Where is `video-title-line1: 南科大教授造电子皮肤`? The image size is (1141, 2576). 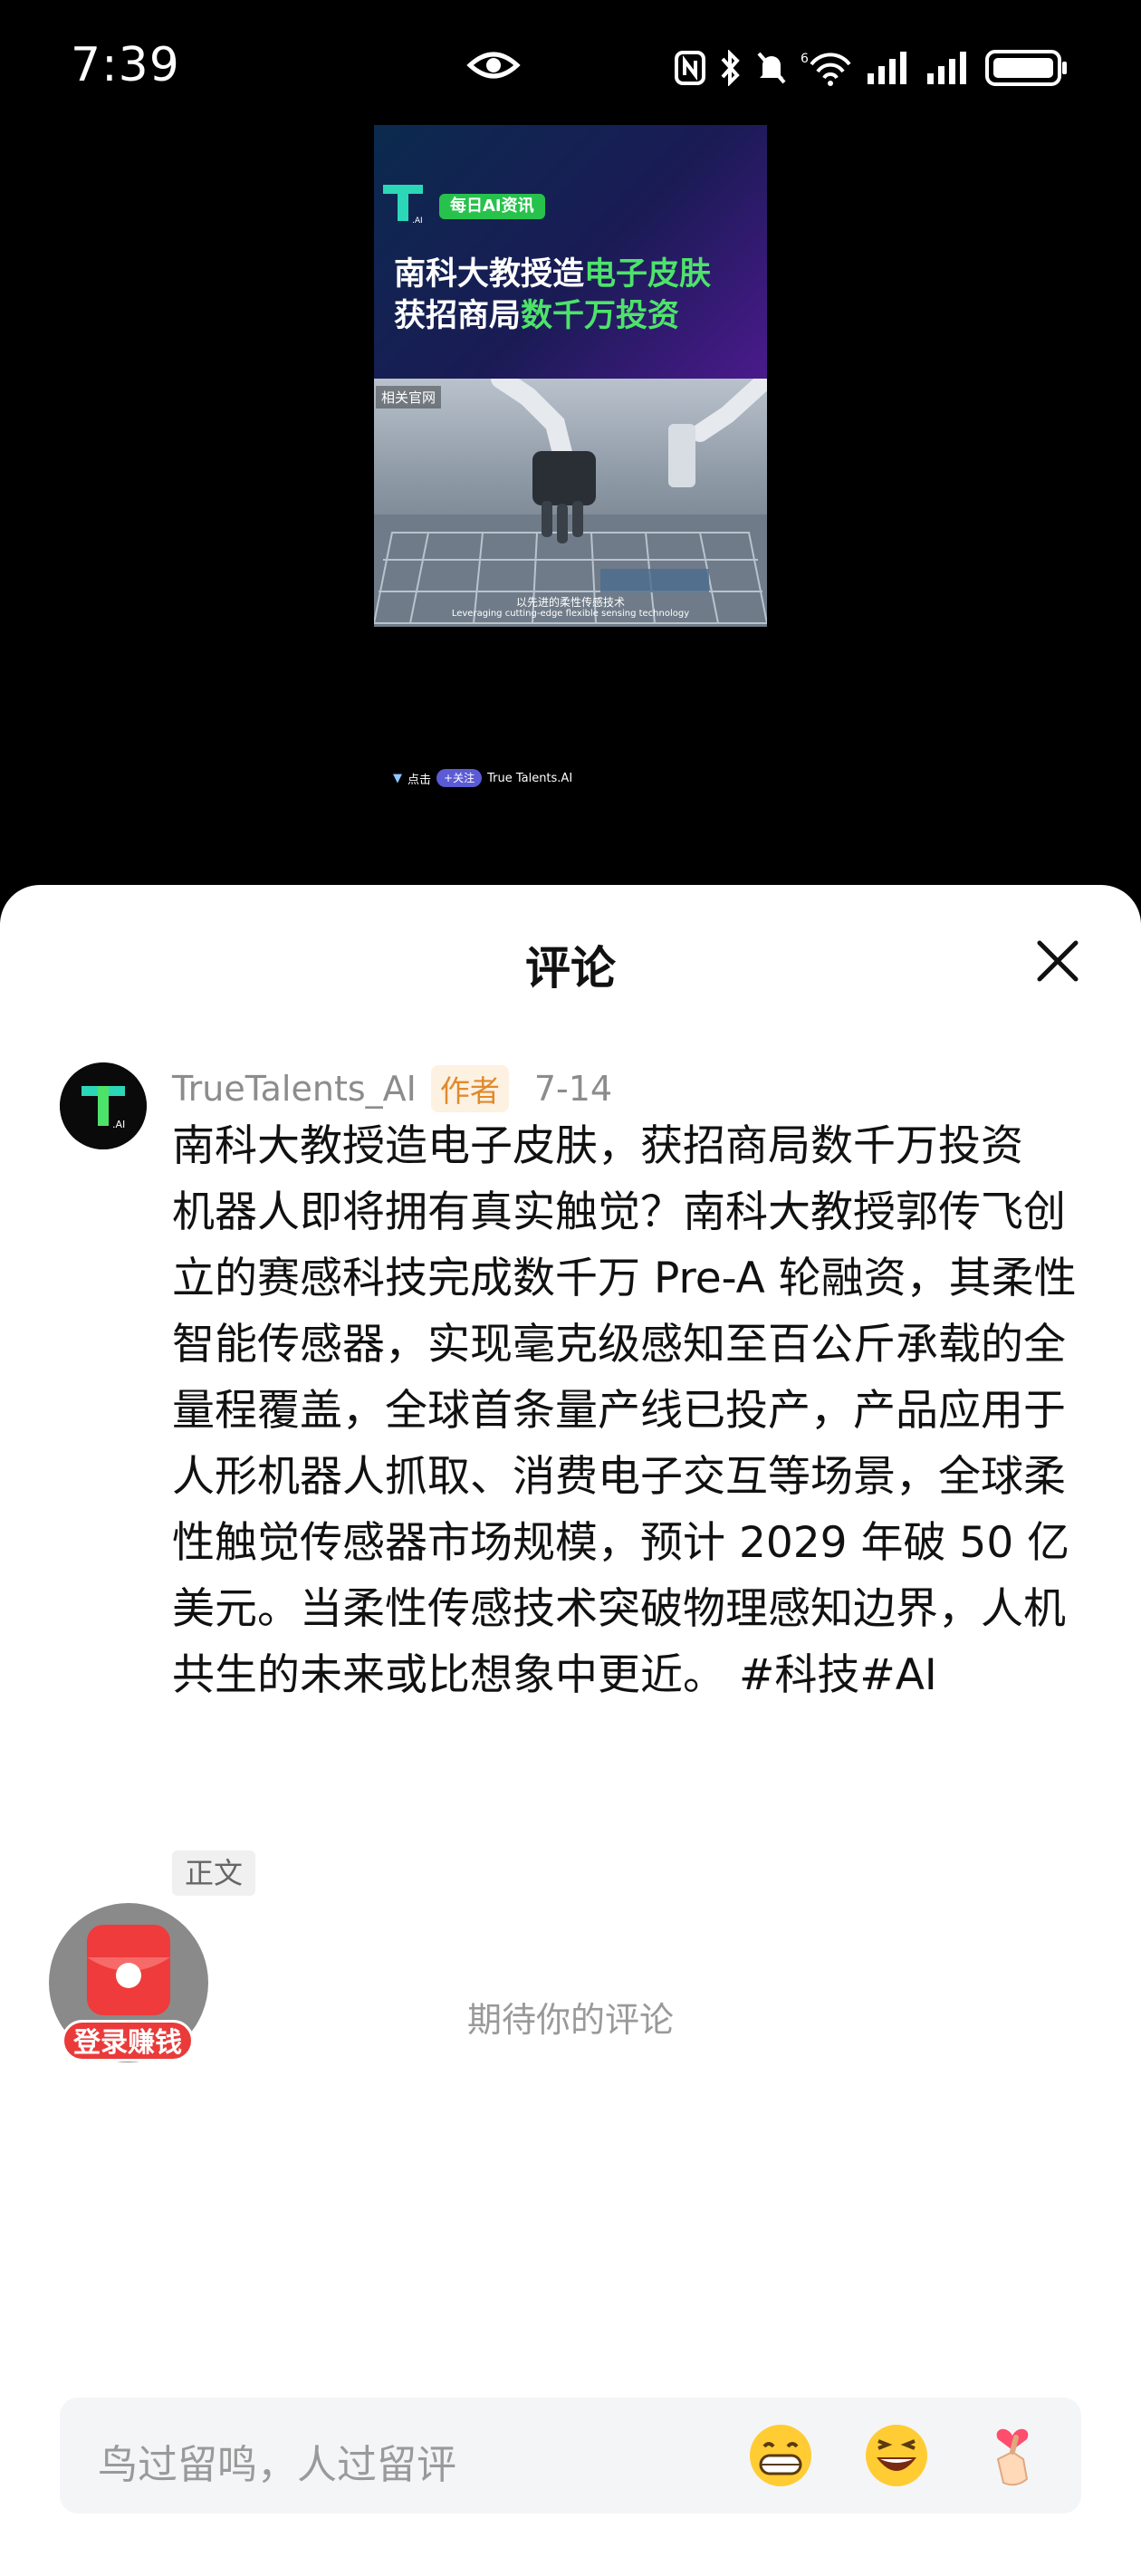 video-title-line1: 南科大教授造电子皮肤 is located at coordinates (579, 274).